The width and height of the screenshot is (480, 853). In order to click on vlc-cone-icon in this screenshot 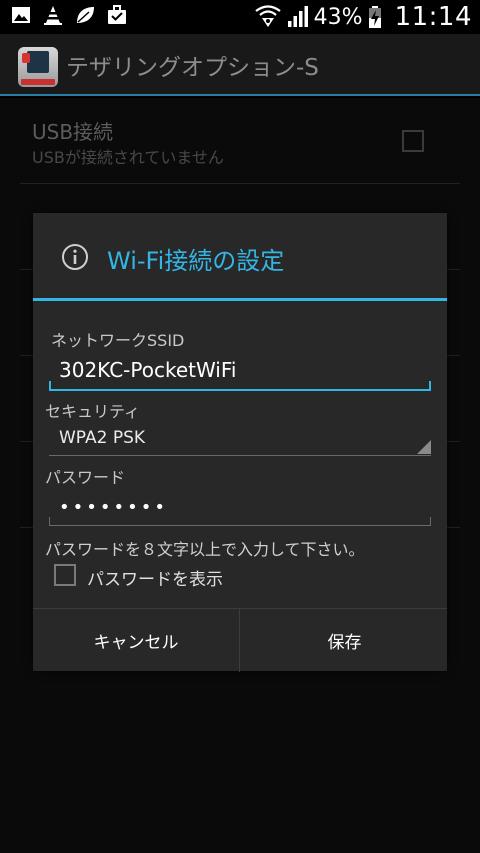, I will do `click(53, 15)`.